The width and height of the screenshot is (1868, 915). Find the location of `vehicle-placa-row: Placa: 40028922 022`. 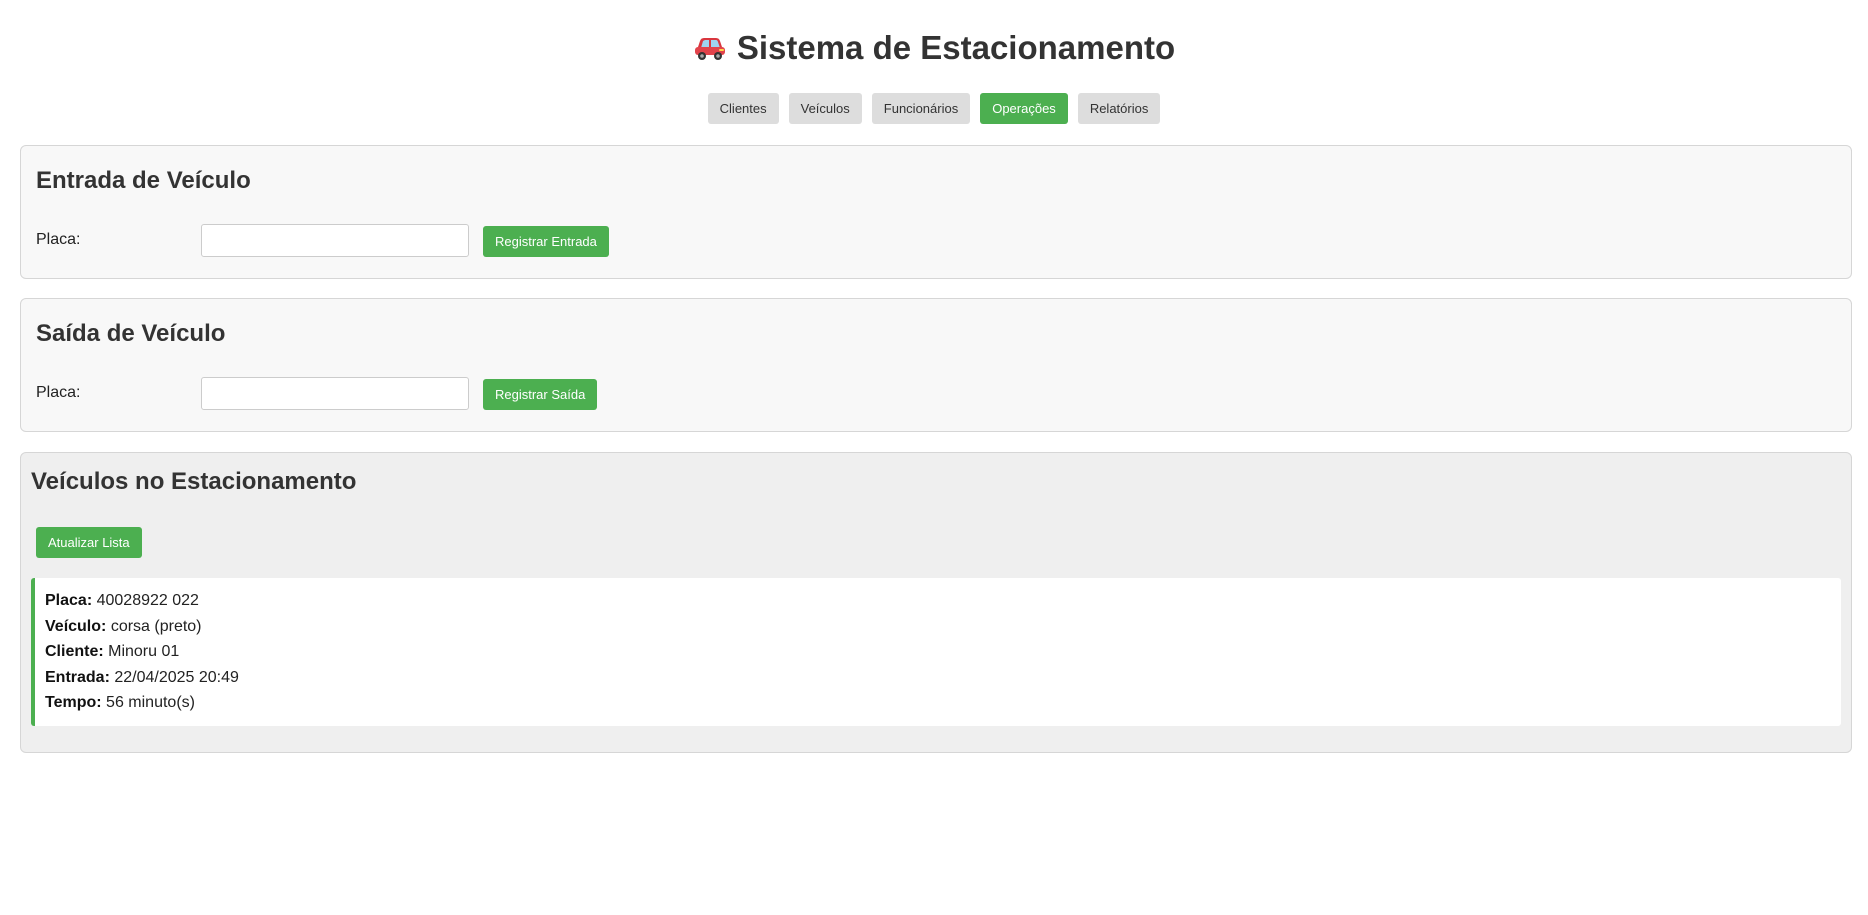

vehicle-placa-row: Placa: 40028922 022 is located at coordinates (938, 601).